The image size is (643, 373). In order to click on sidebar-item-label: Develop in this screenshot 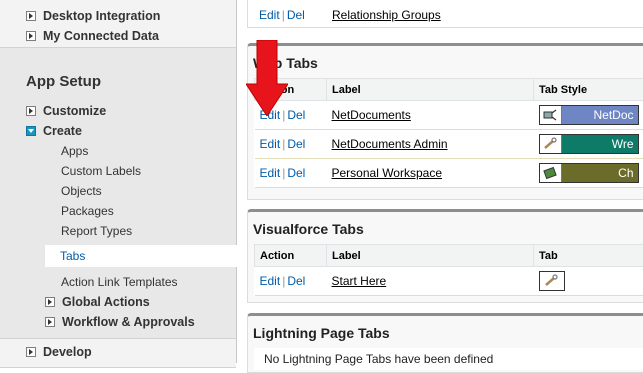, I will do `click(67, 352)`.